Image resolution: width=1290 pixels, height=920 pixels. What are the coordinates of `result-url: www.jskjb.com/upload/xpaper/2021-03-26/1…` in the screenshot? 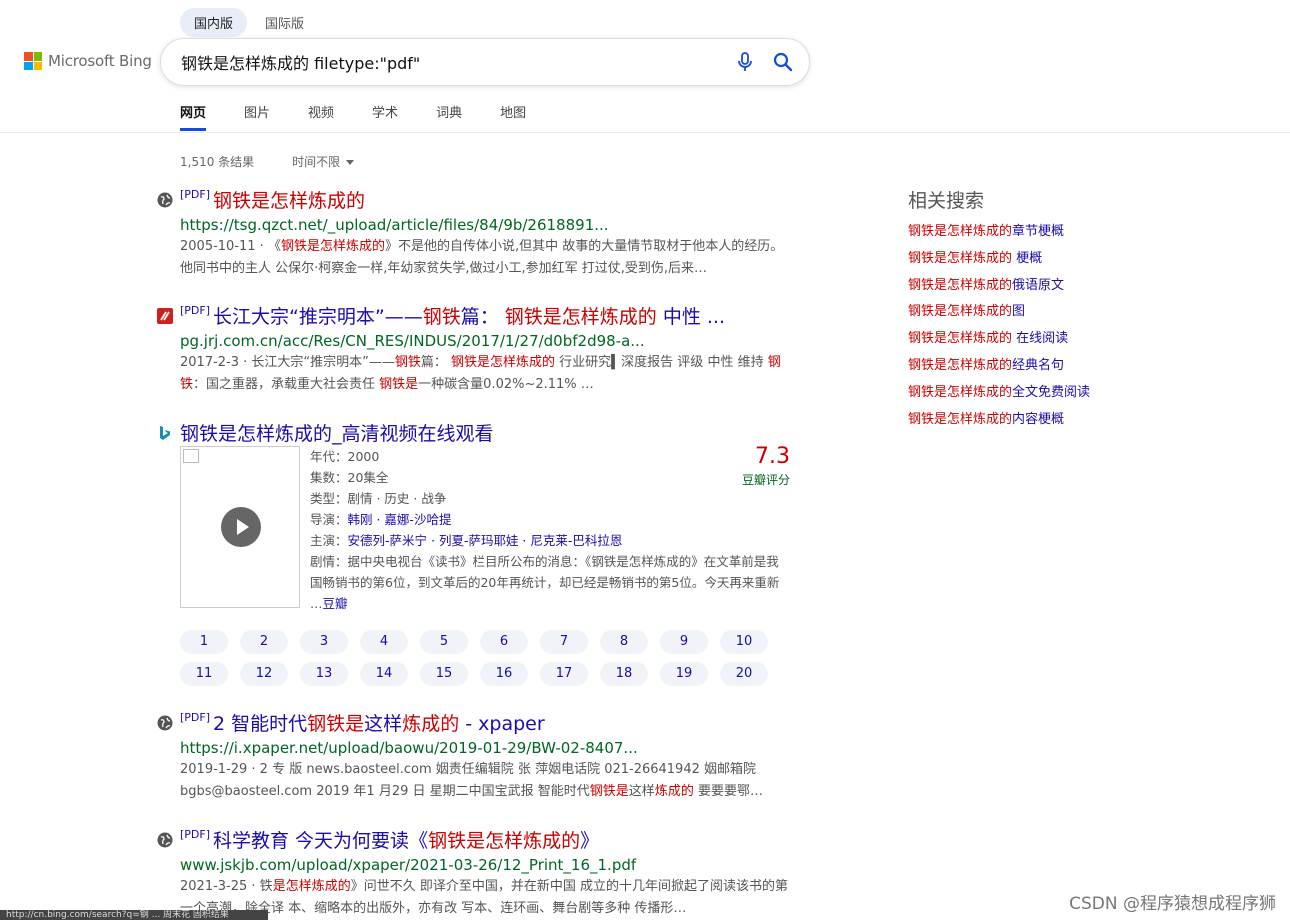 It's located at (488, 865).